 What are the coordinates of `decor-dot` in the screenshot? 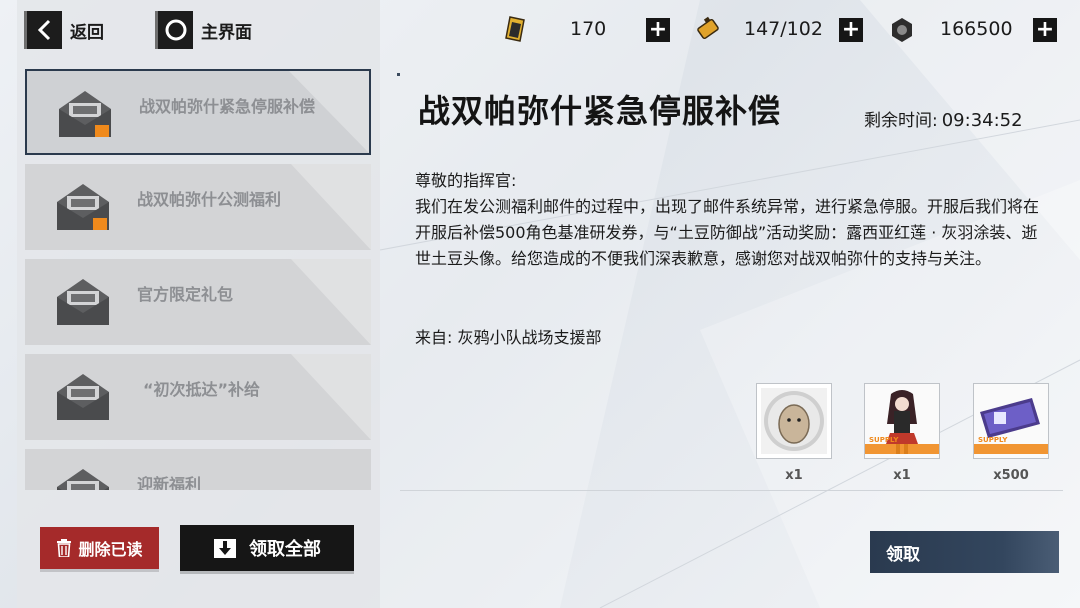 It's located at (398, 74).